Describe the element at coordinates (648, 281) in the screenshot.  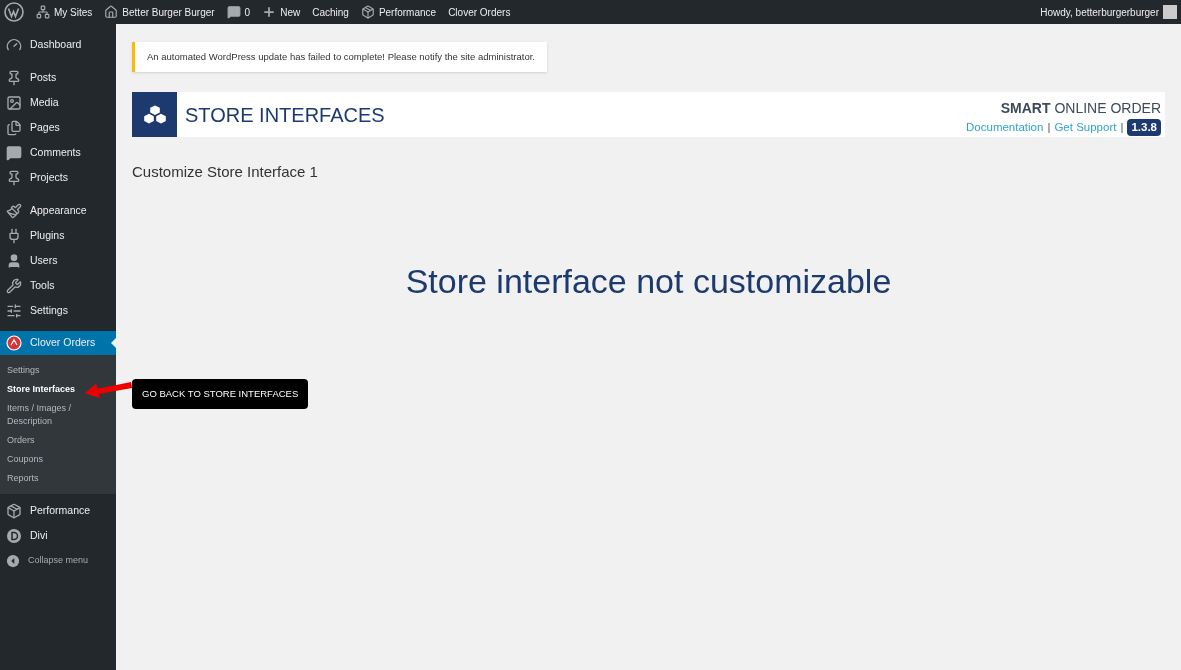
I see `status-message: Store interface not customizable` at that location.